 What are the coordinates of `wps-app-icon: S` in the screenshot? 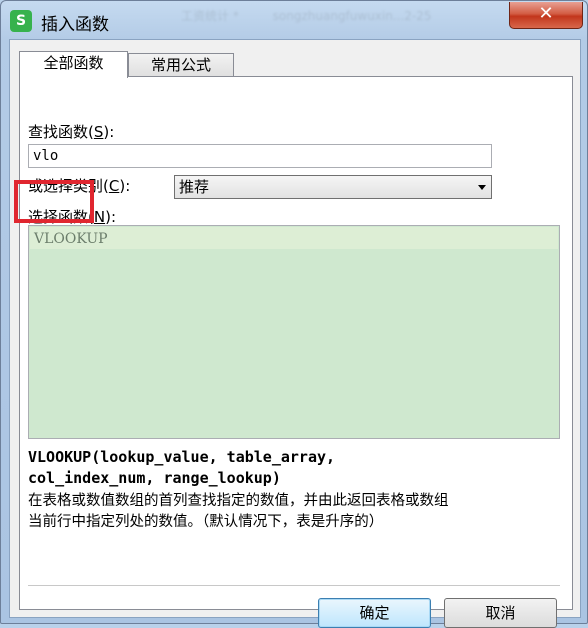 It's located at (21, 21).